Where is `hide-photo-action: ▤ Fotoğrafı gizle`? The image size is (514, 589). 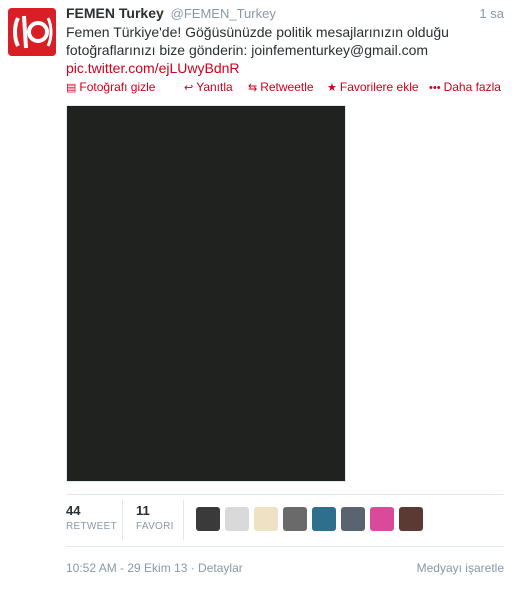
hide-photo-action: ▤ Fotoğrafı gizle is located at coordinates (110, 87).